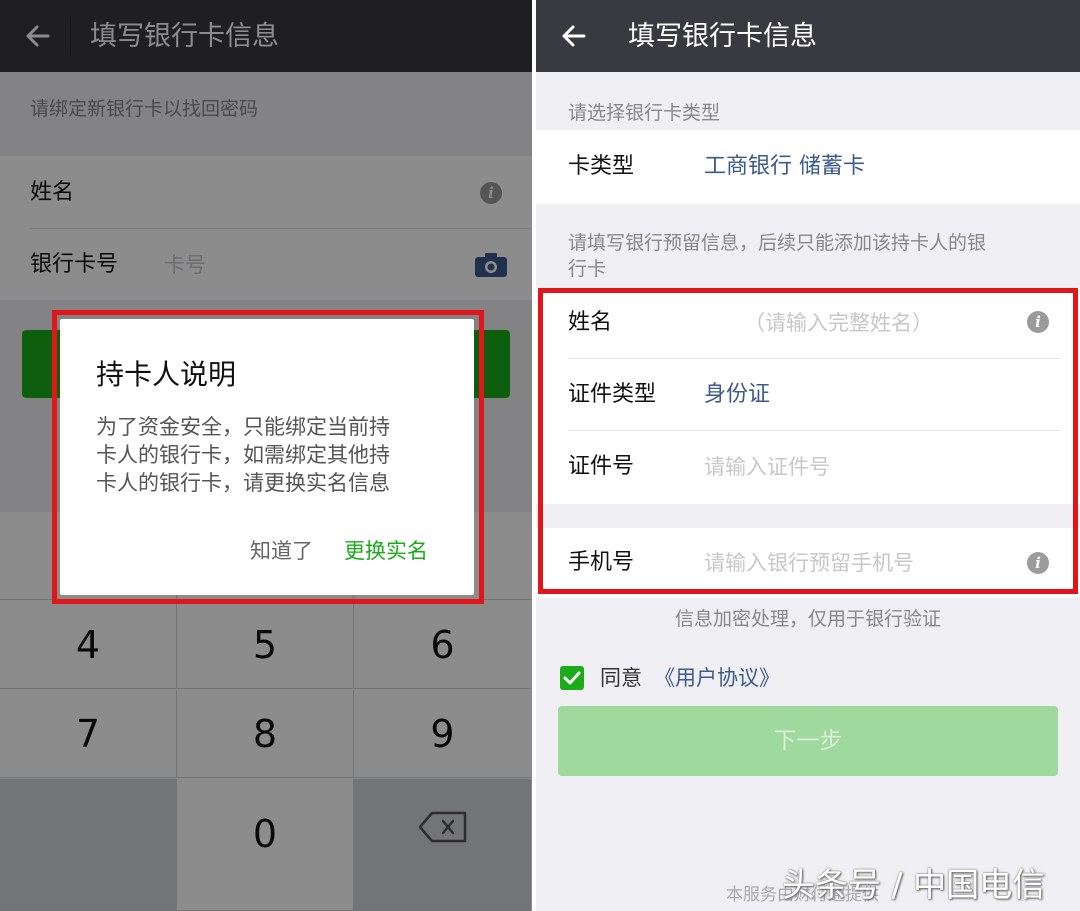 The width and height of the screenshot is (1080, 911). What do you see at coordinates (644, 113) in the screenshot?
I see `card-type-hint: 请选择银行卡类型` at bounding box center [644, 113].